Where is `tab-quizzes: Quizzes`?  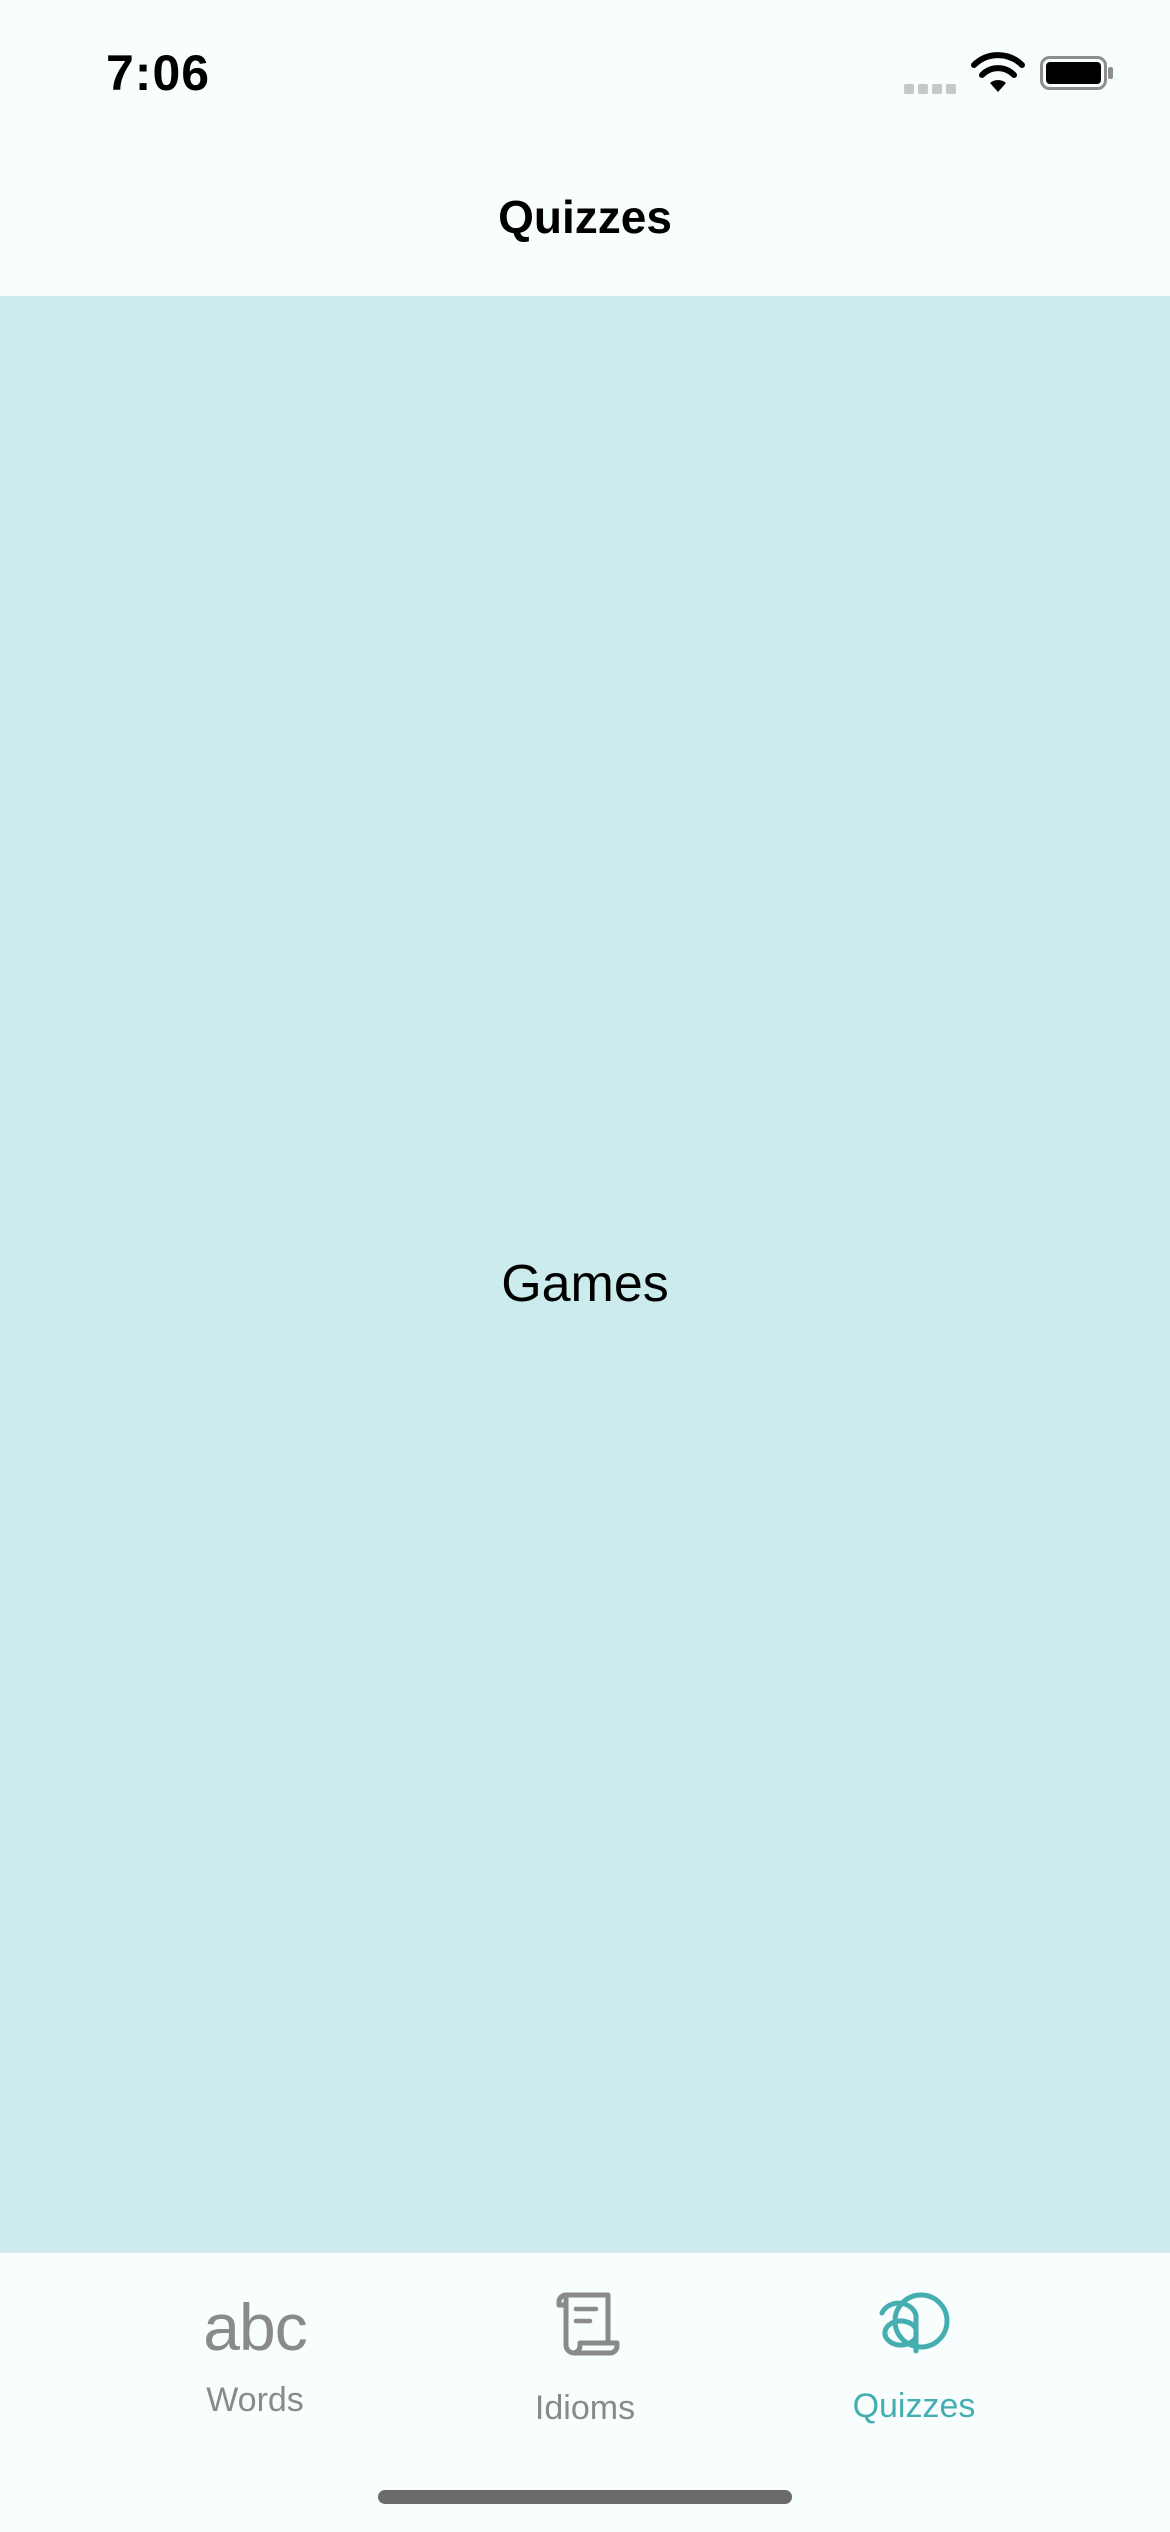
tab-quizzes: Quizzes is located at coordinates (914, 2353).